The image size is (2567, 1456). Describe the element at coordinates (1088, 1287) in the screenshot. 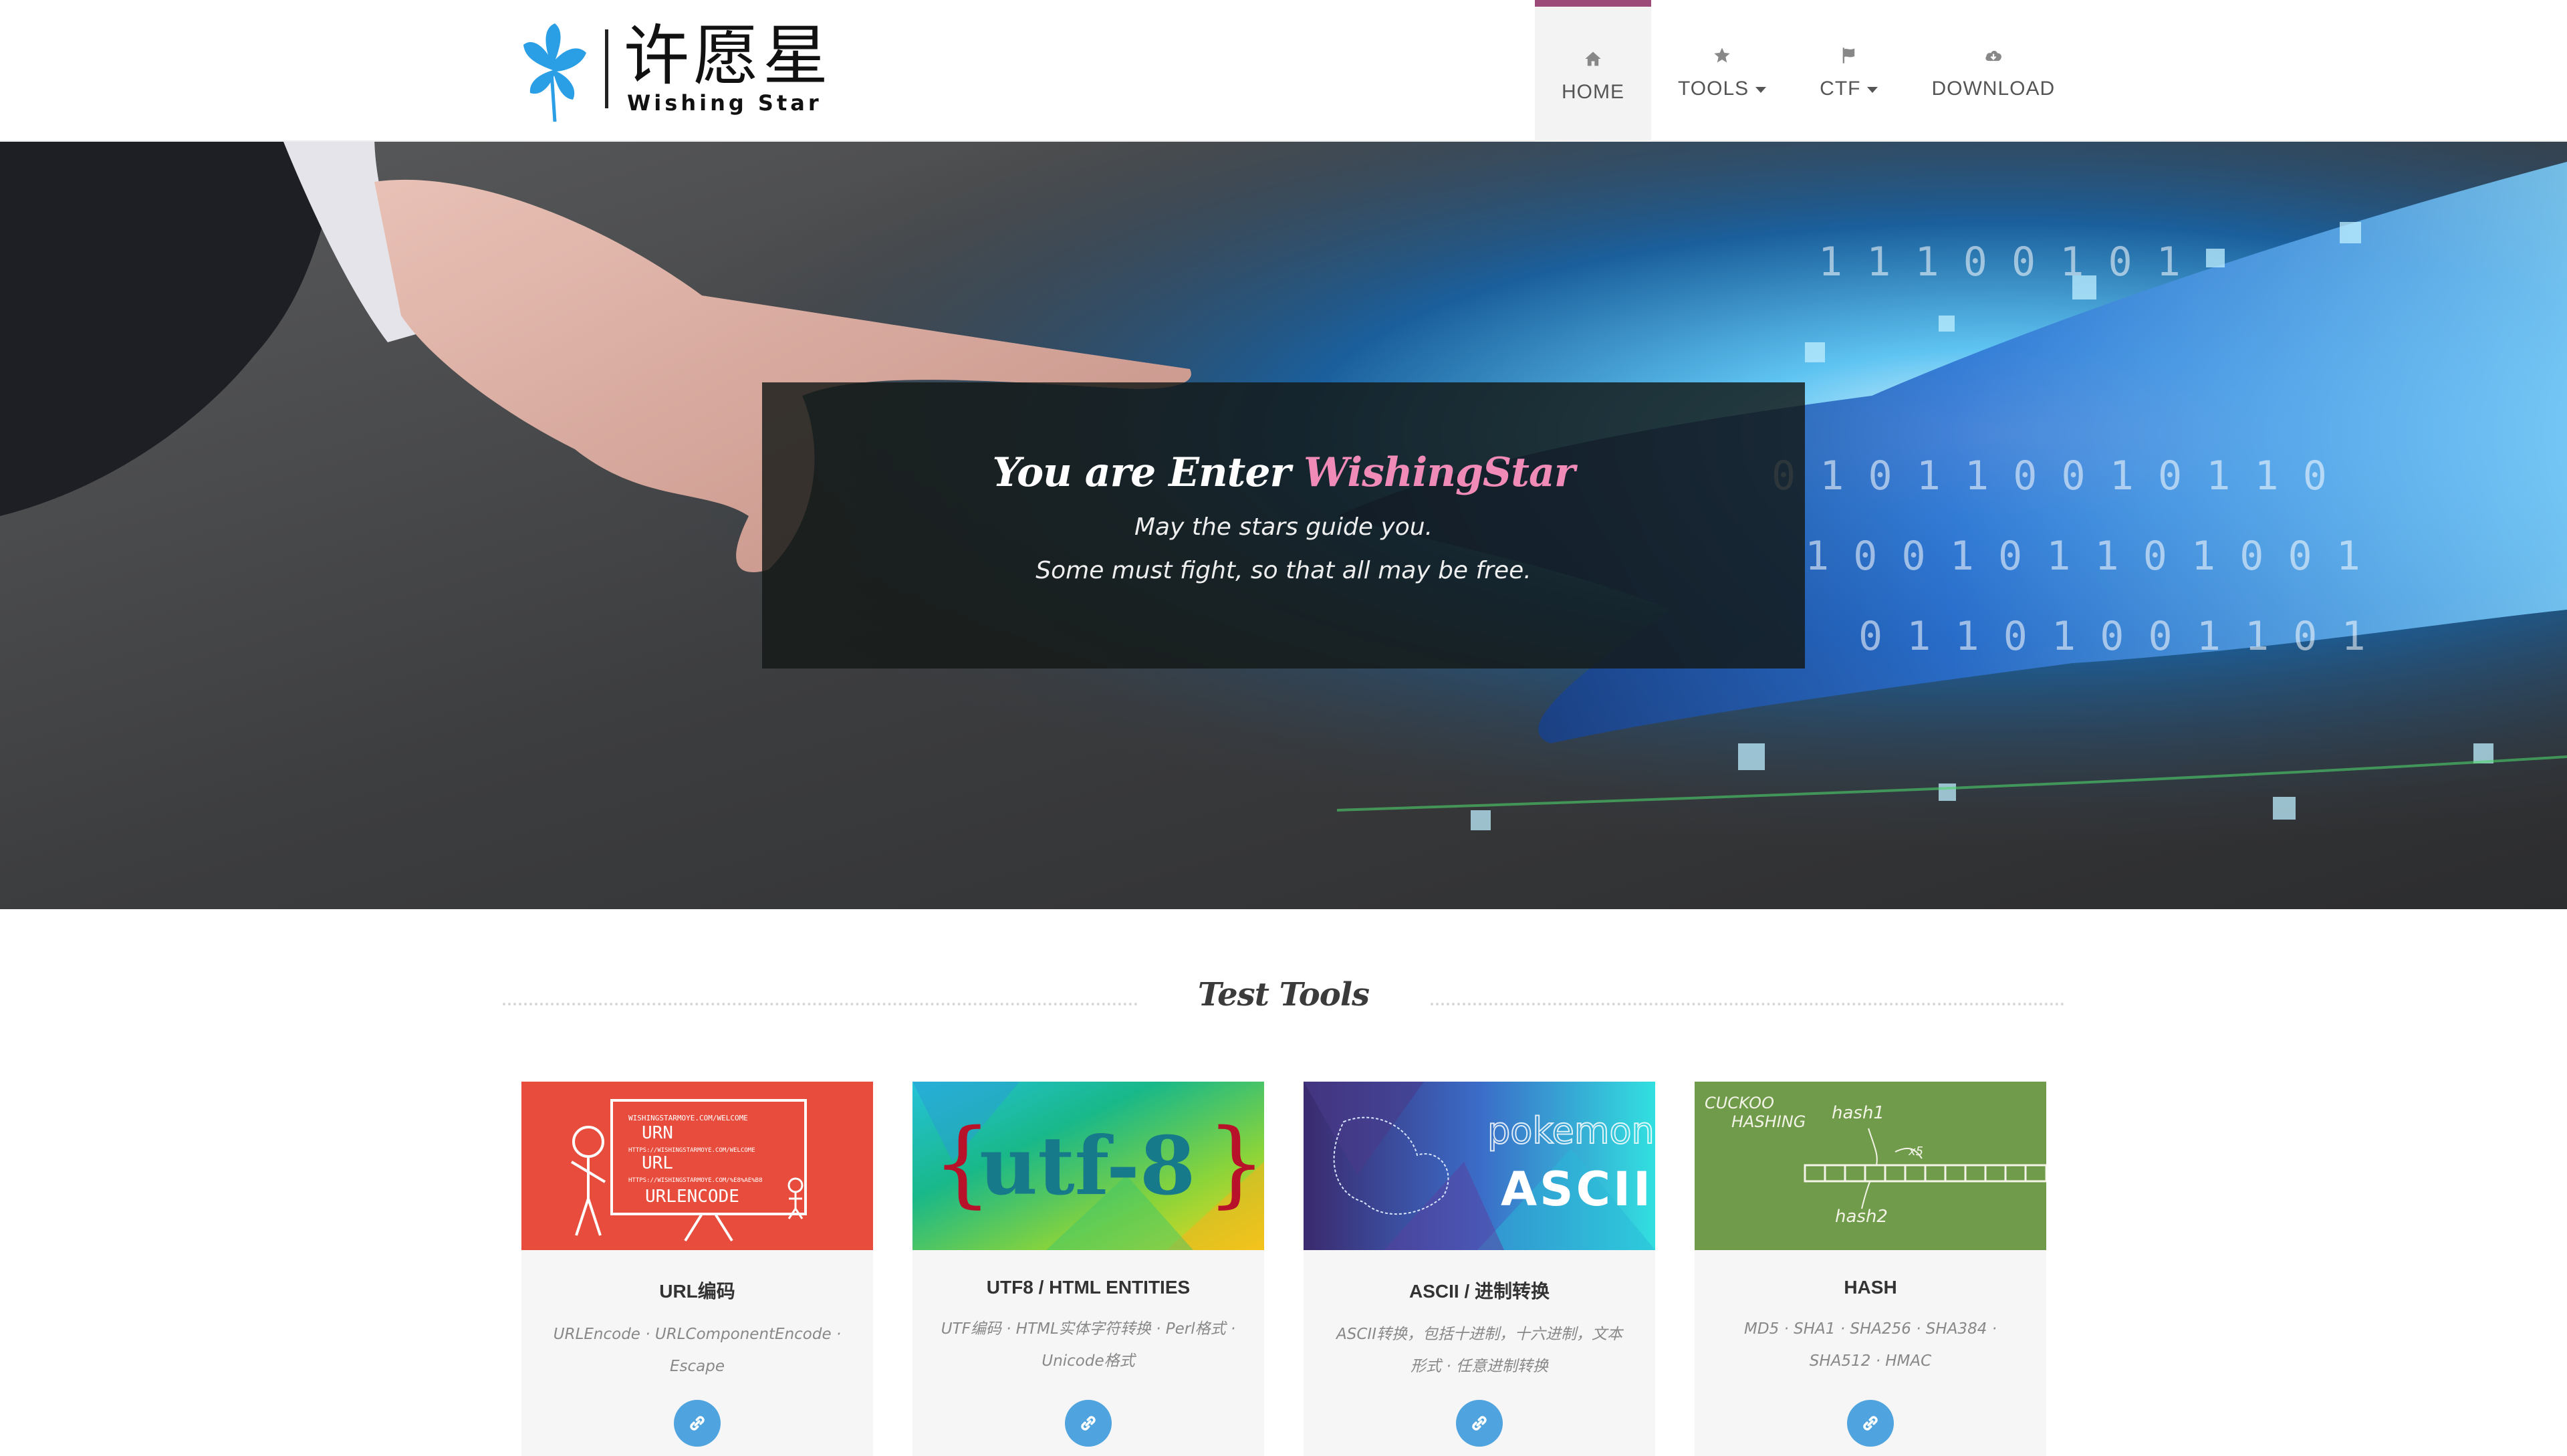

I see `card-title: UTF8 / HTML ENTITIES` at that location.